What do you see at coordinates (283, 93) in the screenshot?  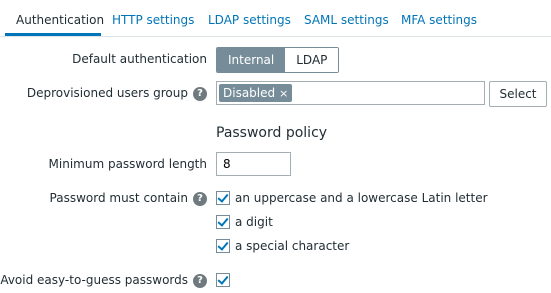 I see `close-icon: ×` at bounding box center [283, 93].